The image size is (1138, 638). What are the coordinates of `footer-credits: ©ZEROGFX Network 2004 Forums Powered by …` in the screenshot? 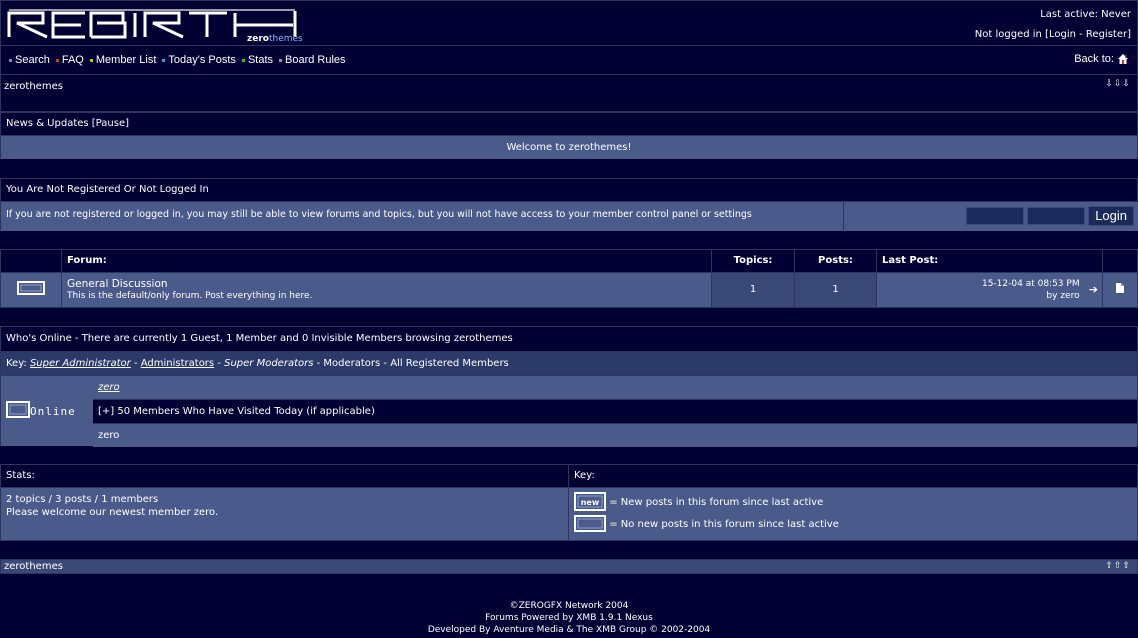 It's located at (569, 618).